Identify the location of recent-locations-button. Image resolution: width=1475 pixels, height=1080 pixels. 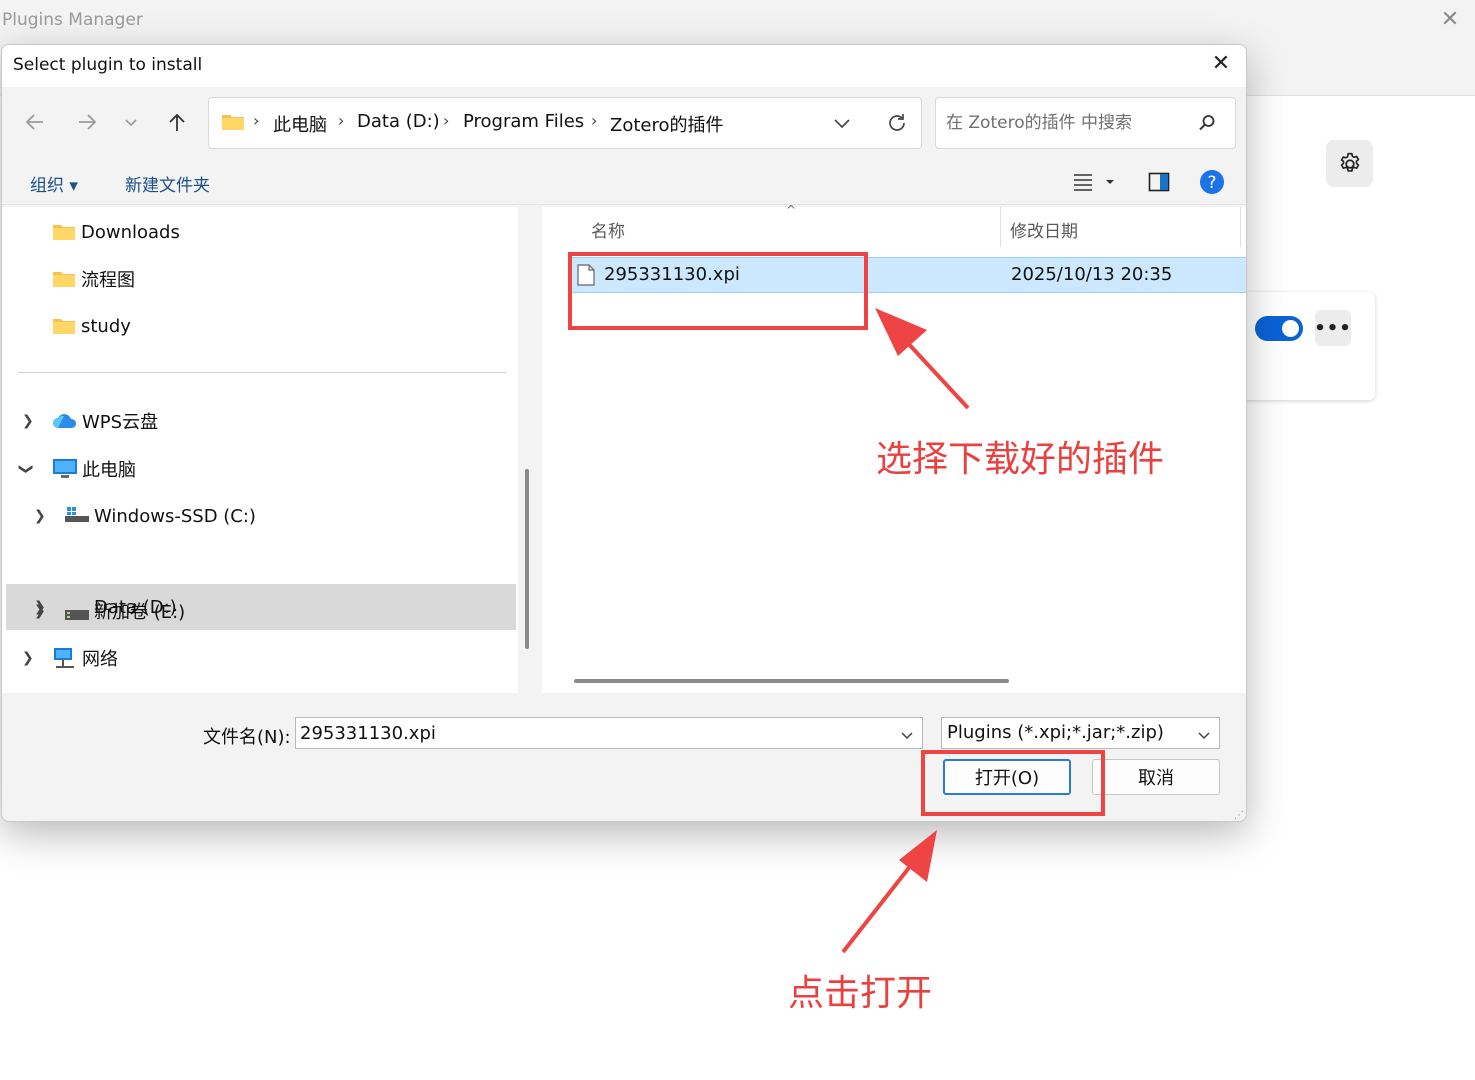
(131, 122).